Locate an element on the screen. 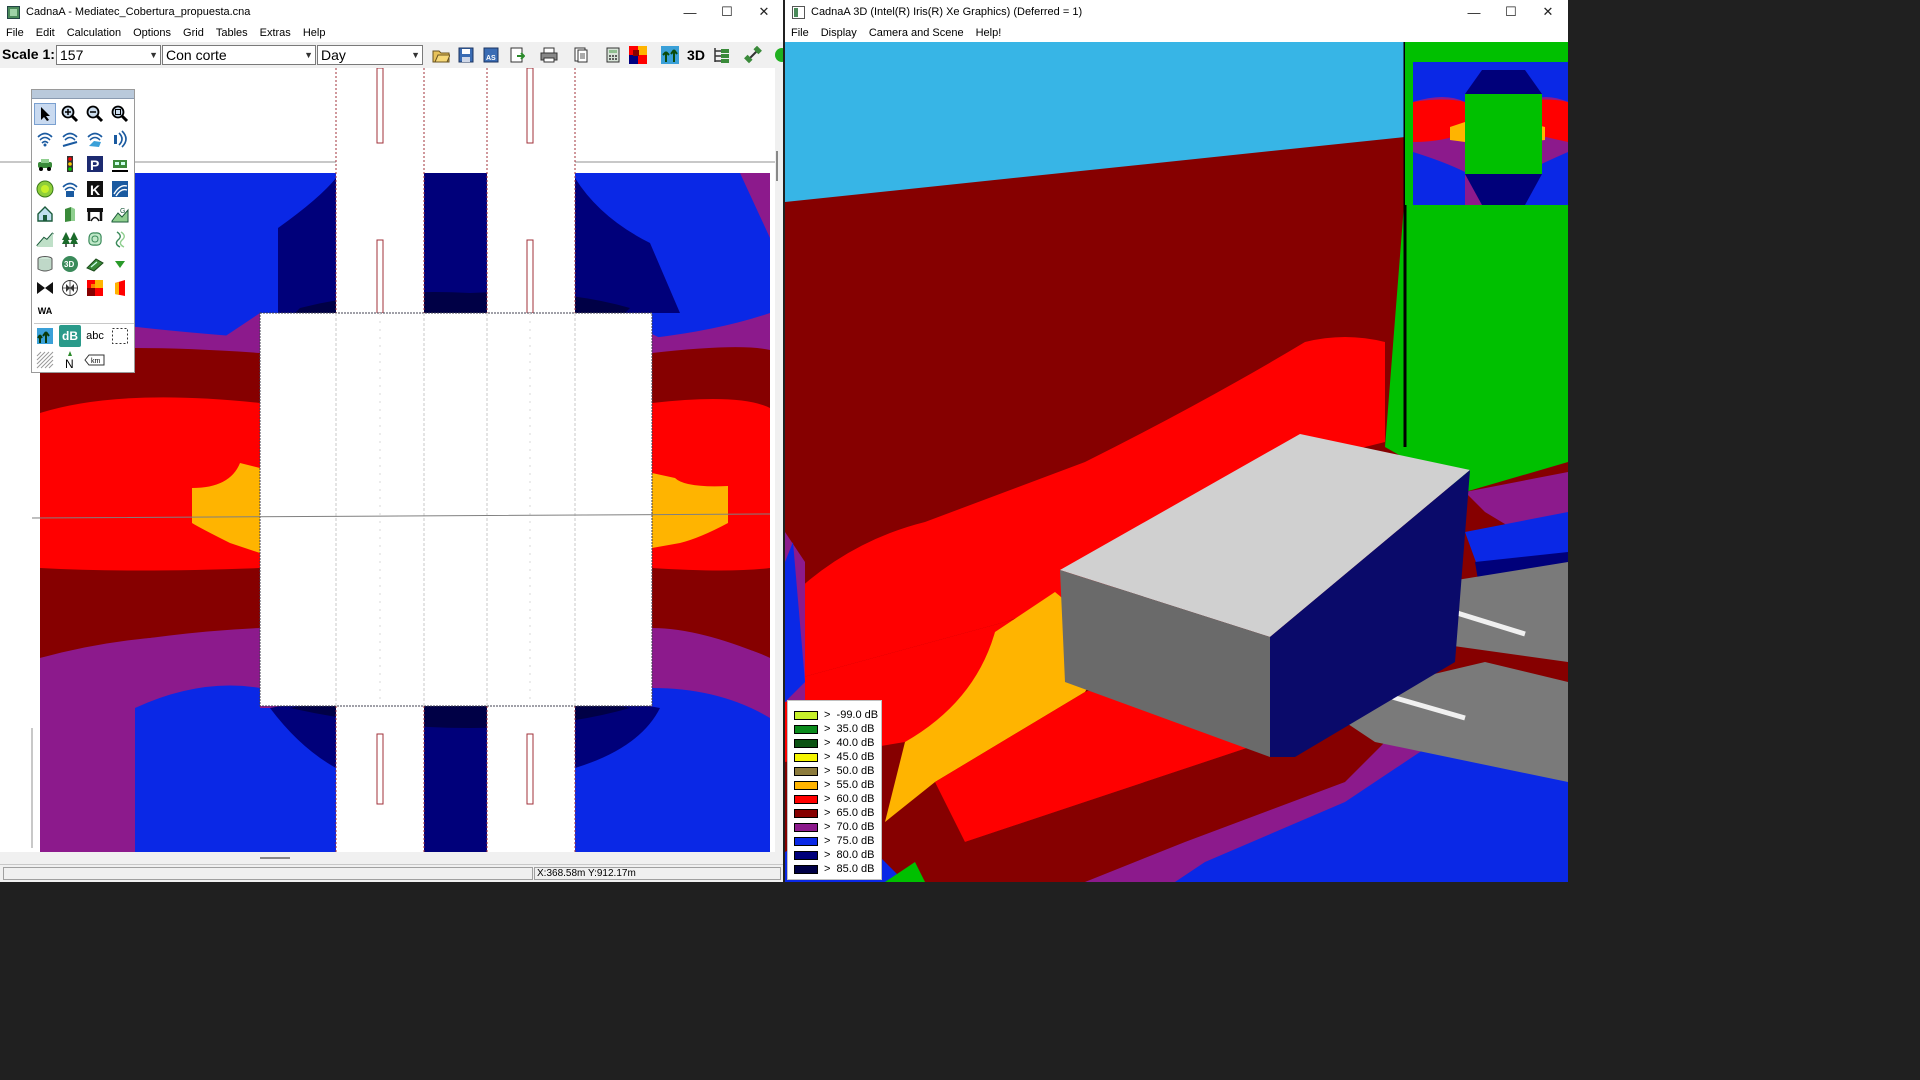 This screenshot has width=1920, height=1080. receiver-icon is located at coordinates (45, 288).